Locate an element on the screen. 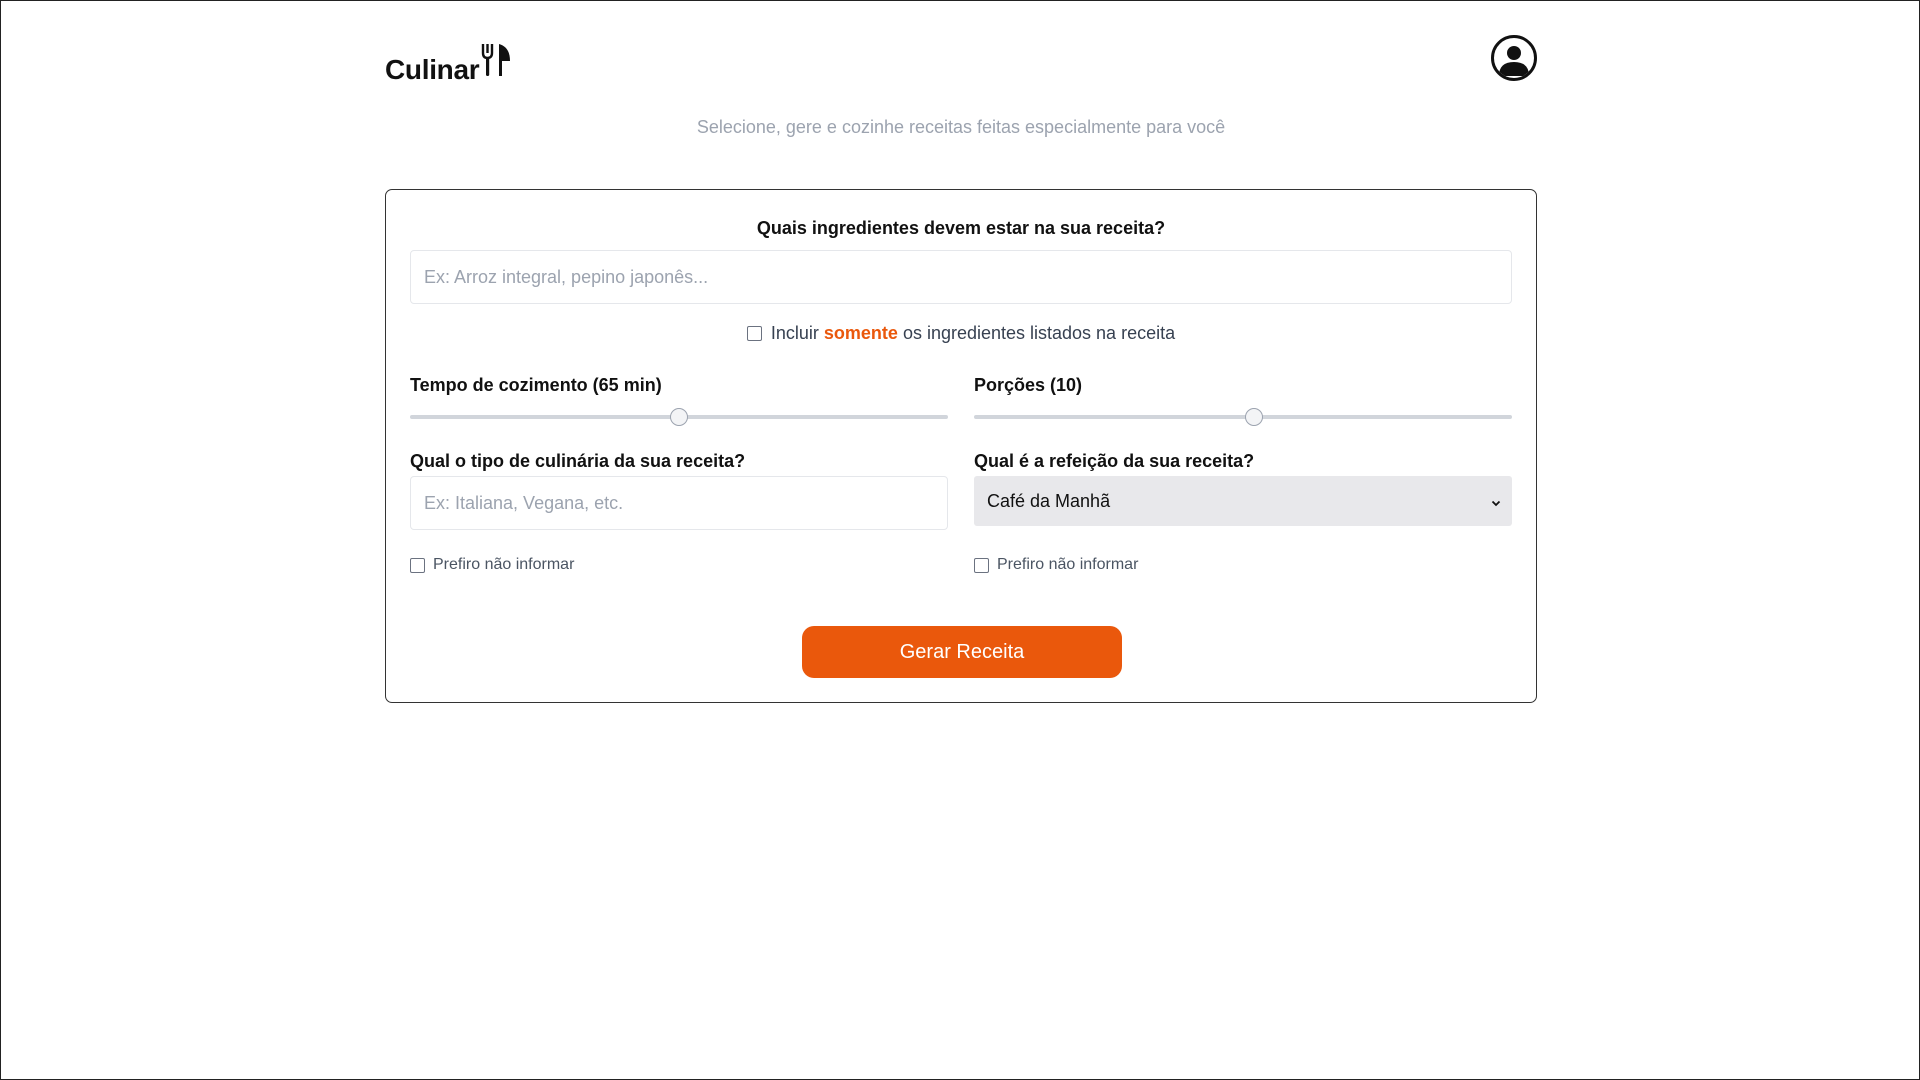  meal-select-value: Café da Manhã is located at coordinates (1049, 500).